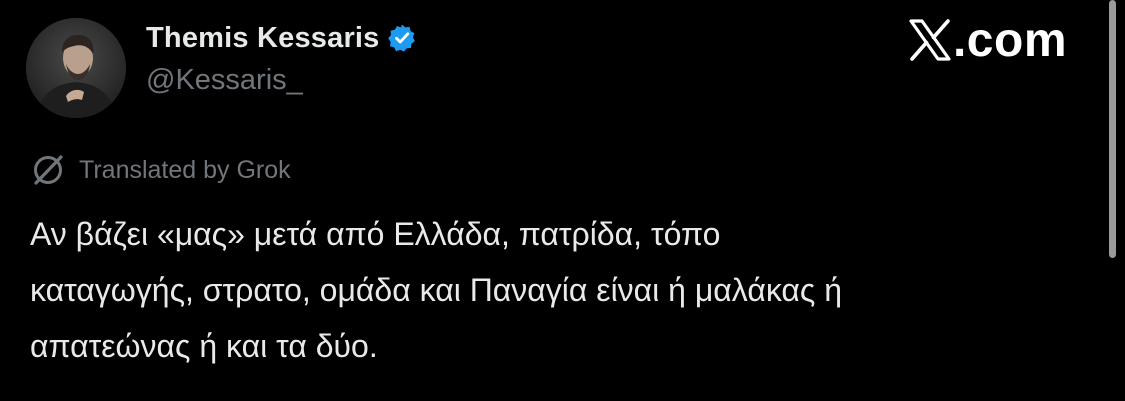  Describe the element at coordinates (185, 169) in the screenshot. I see `translation-label: Translated by Grok` at that location.